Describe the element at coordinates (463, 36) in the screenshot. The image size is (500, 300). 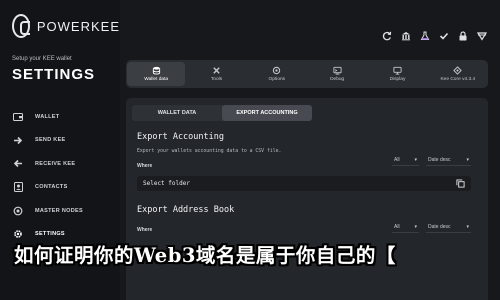
I see `lock-icon` at that location.